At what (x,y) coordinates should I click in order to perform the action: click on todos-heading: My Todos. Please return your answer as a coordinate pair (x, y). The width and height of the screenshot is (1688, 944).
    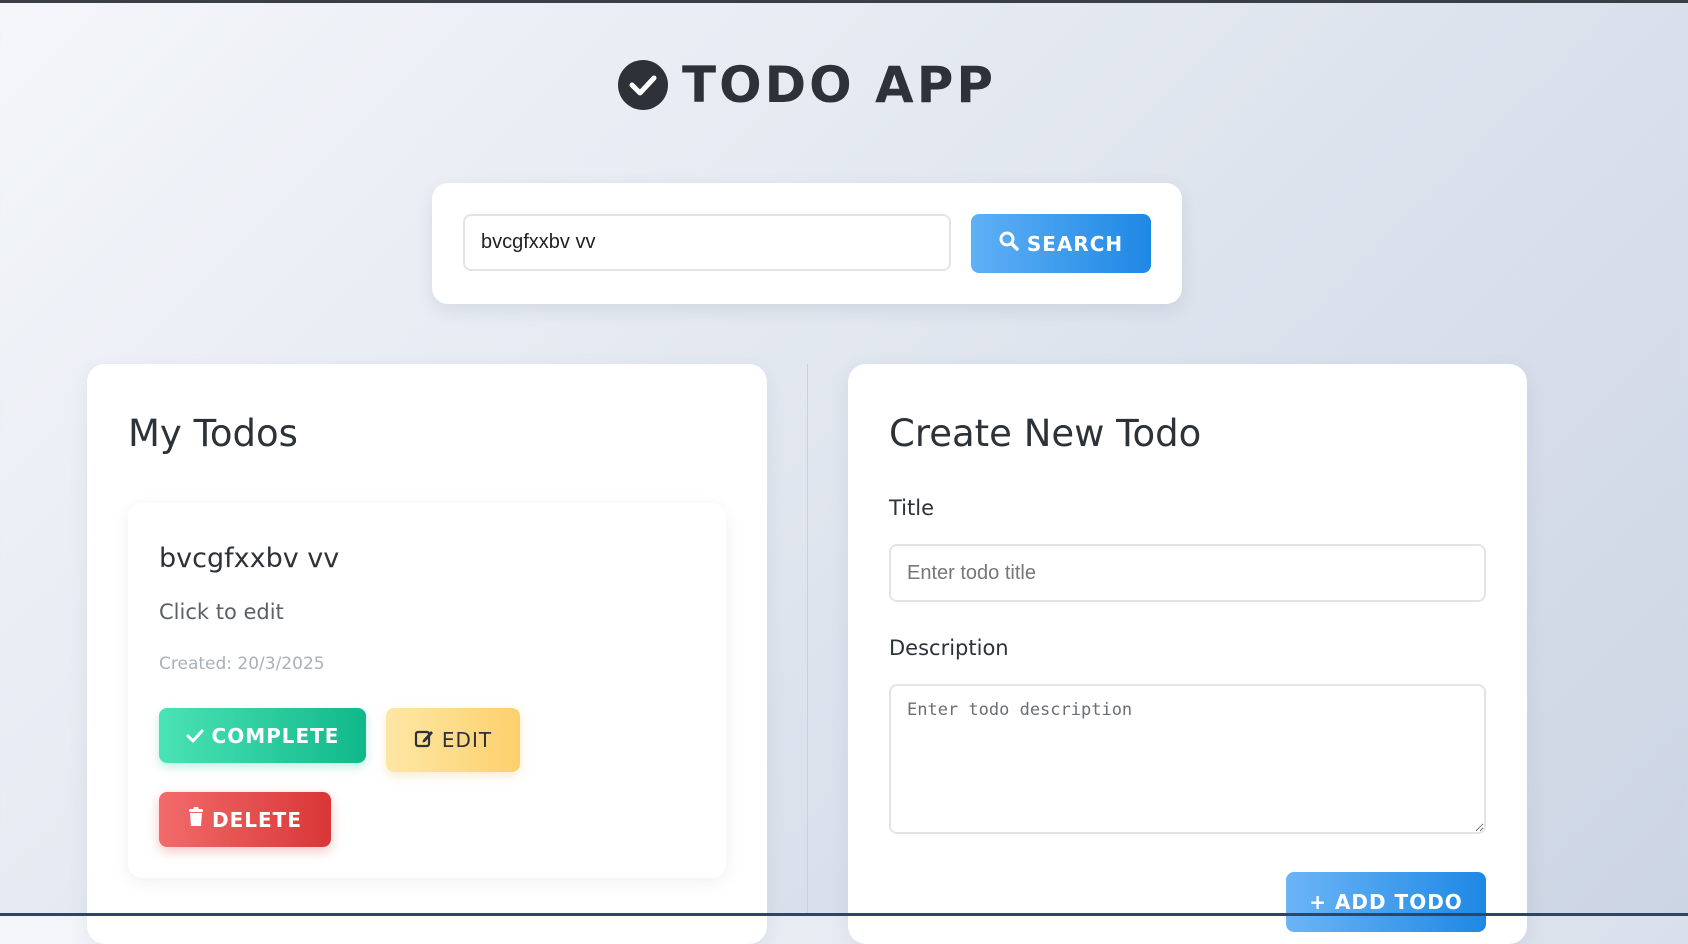
    Looking at the image, I should click on (213, 433).